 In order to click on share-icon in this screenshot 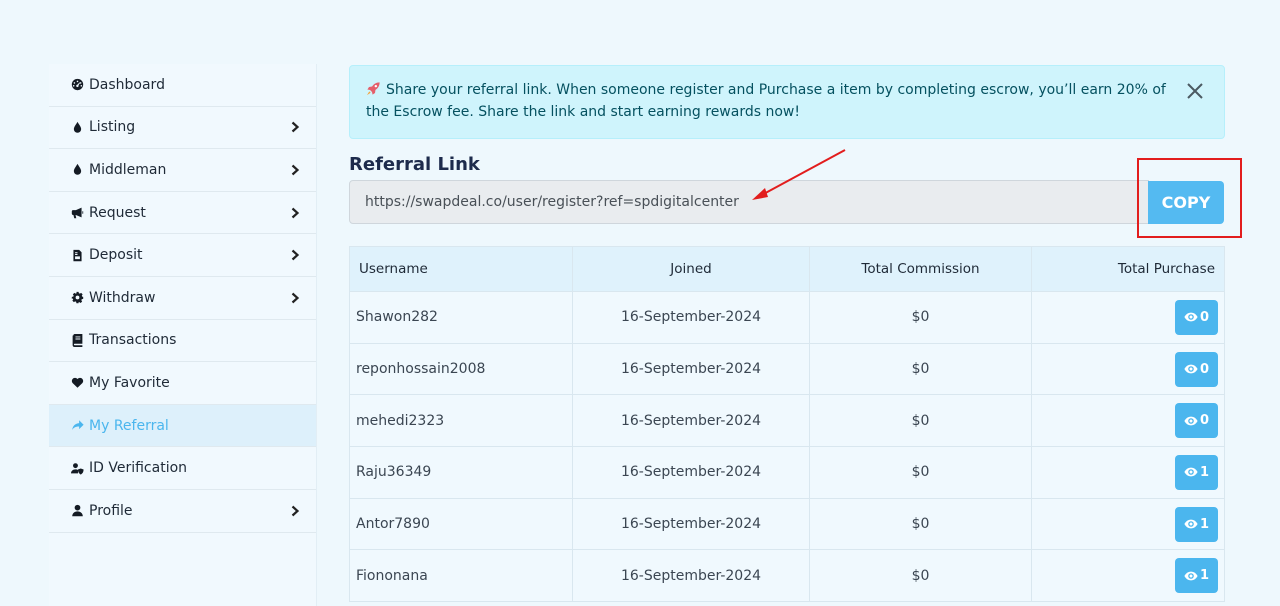, I will do `click(77, 425)`.